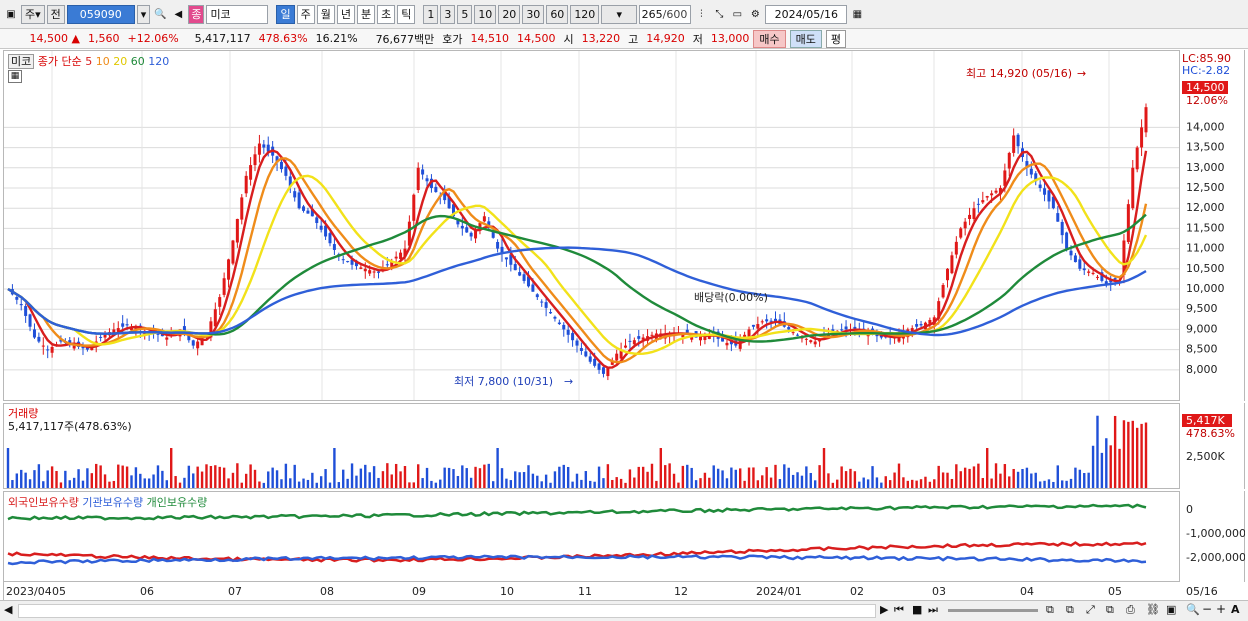 The height and width of the screenshot is (621, 1248). I want to click on draw-tool-icon: ⤡, so click(719, 14).